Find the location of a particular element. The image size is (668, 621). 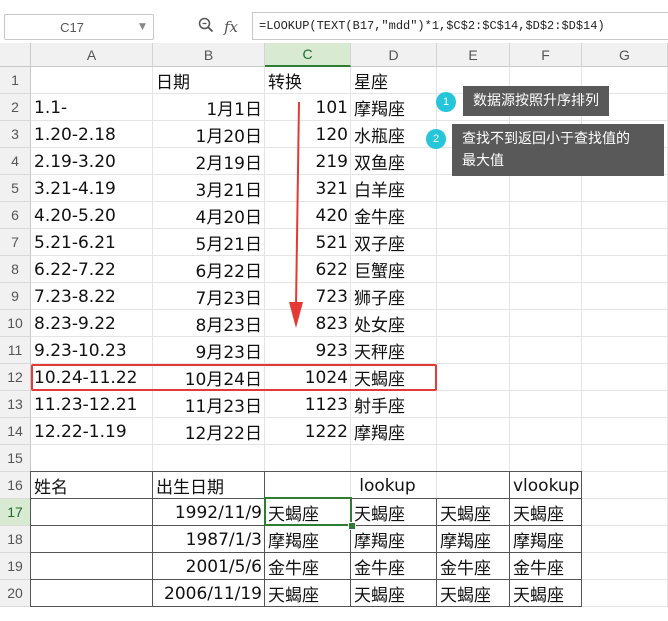

fill-handle is located at coordinates (352, 526).